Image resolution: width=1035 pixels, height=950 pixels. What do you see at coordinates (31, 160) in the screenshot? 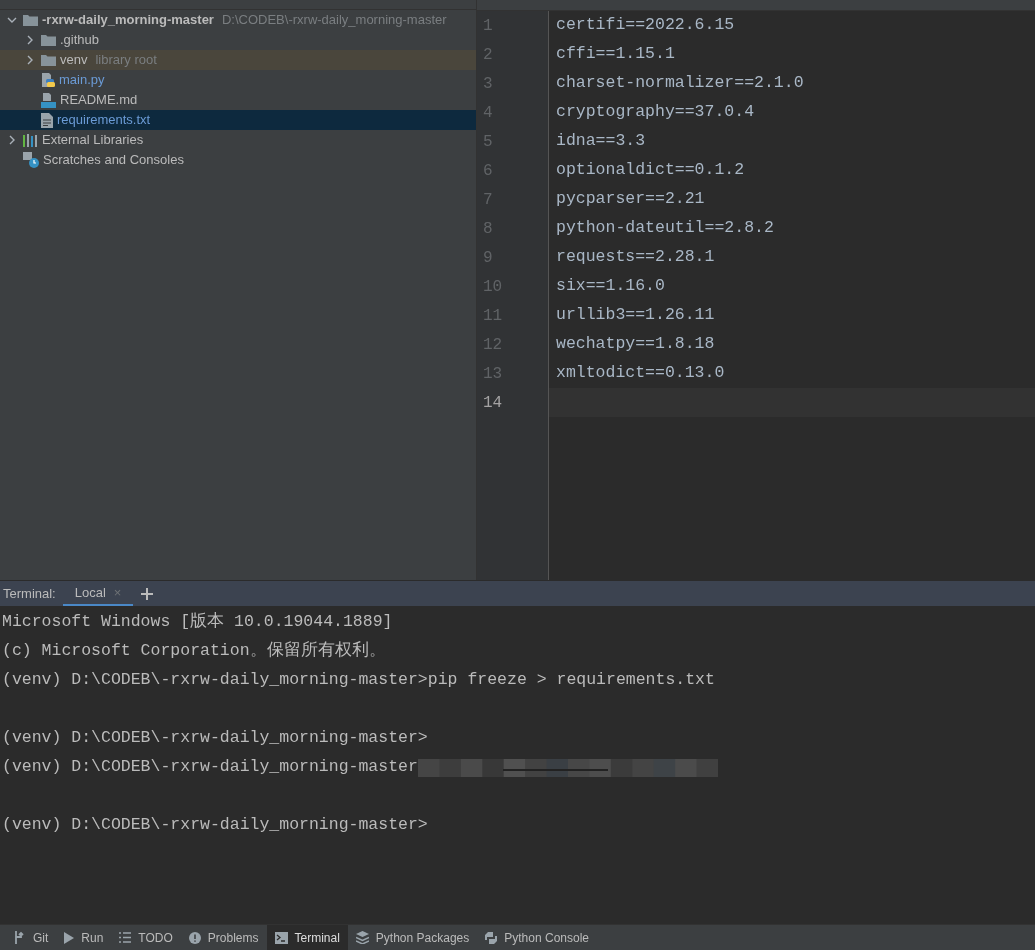
I see `scratch-console-icon` at bounding box center [31, 160].